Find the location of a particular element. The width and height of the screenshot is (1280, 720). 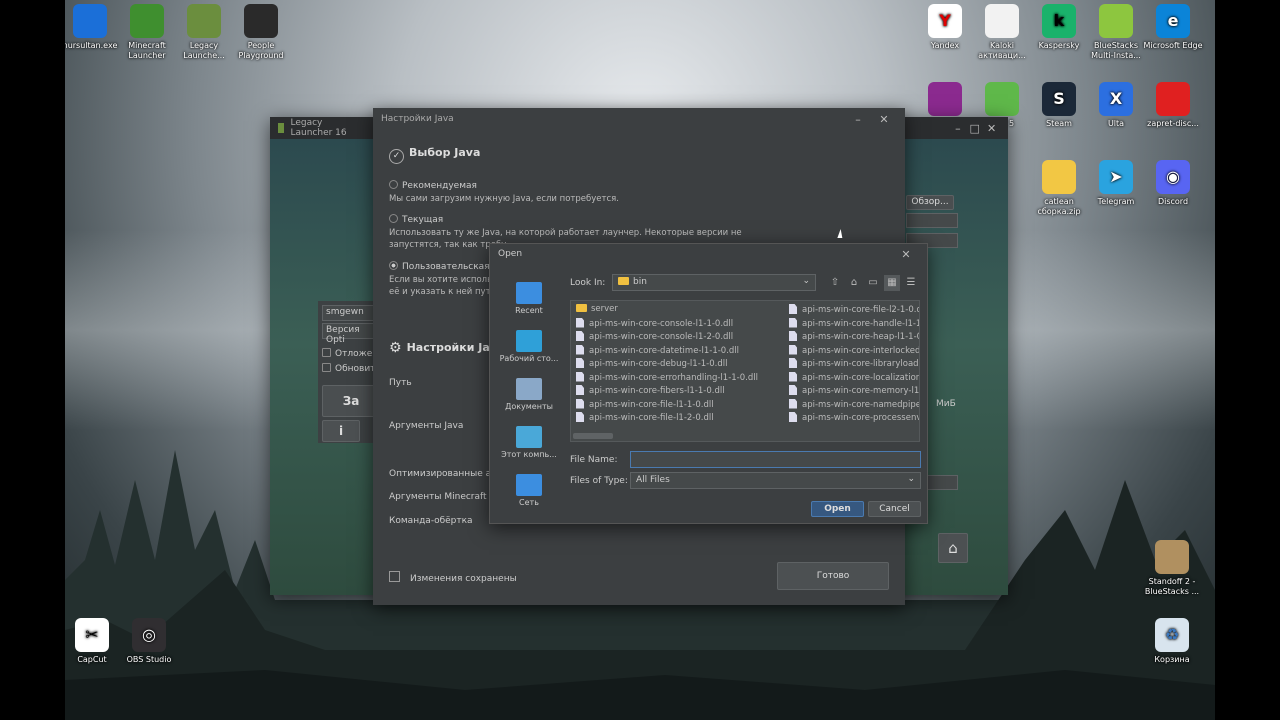

file-list-item: api-ms-win-core-handle-l1-1-0.dll is located at coordinates (854, 323).